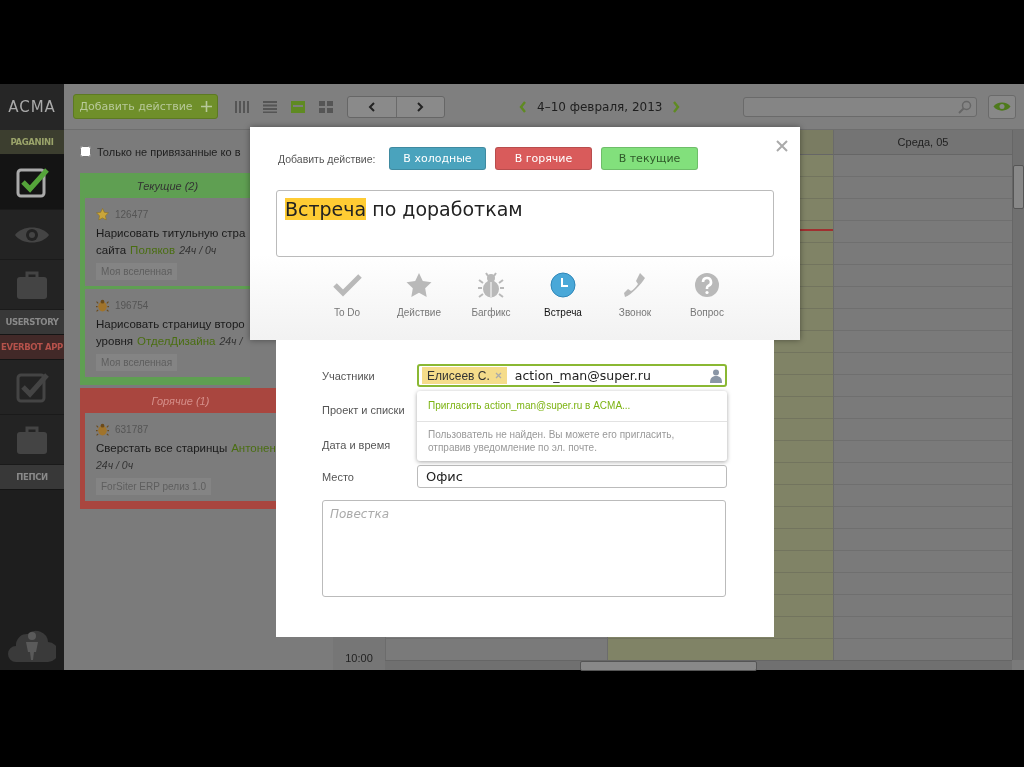 Image resolution: width=1024 pixels, height=767 pixels. I want to click on day-header: Среда, 05, so click(922, 142).